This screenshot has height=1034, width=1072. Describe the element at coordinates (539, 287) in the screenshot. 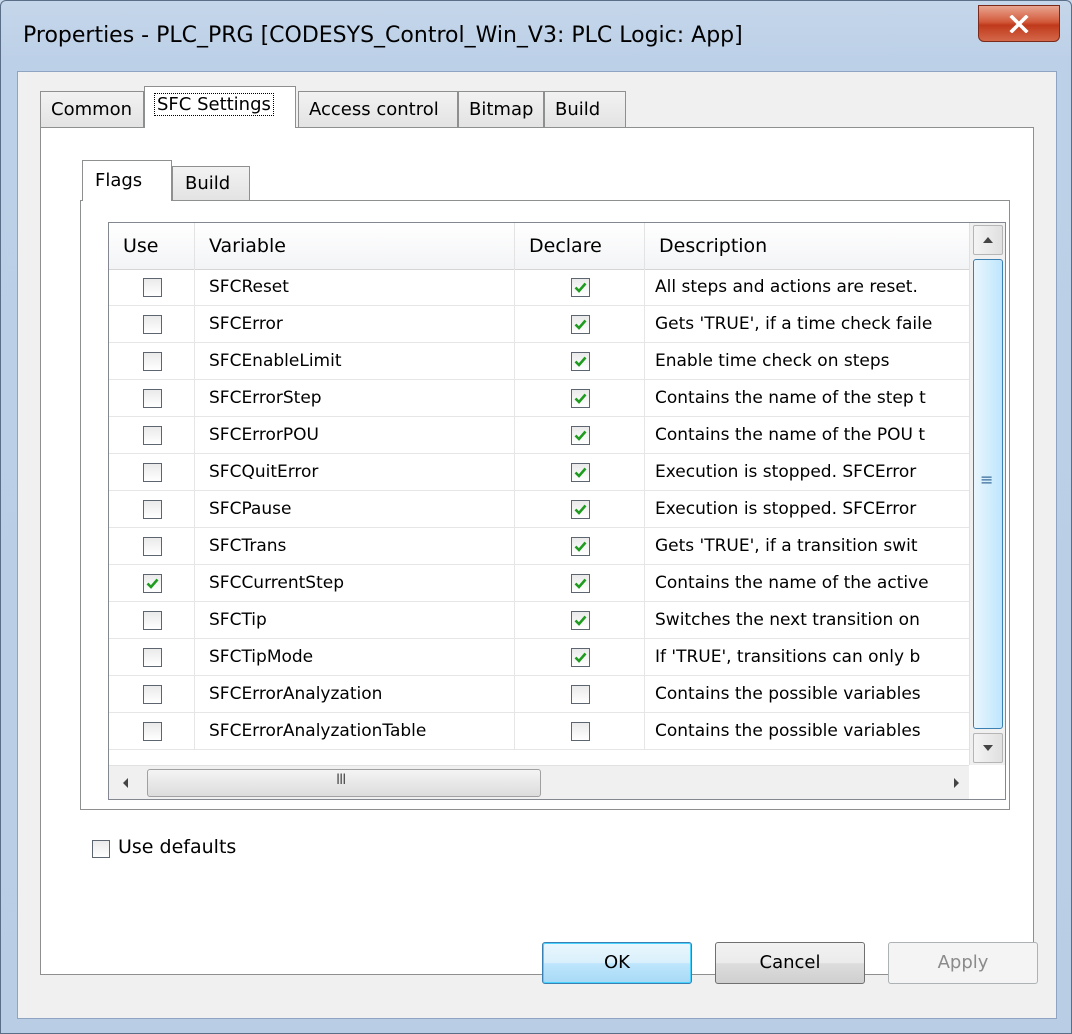

I see `table-row: SFCReset All steps and actions are reset.` at that location.